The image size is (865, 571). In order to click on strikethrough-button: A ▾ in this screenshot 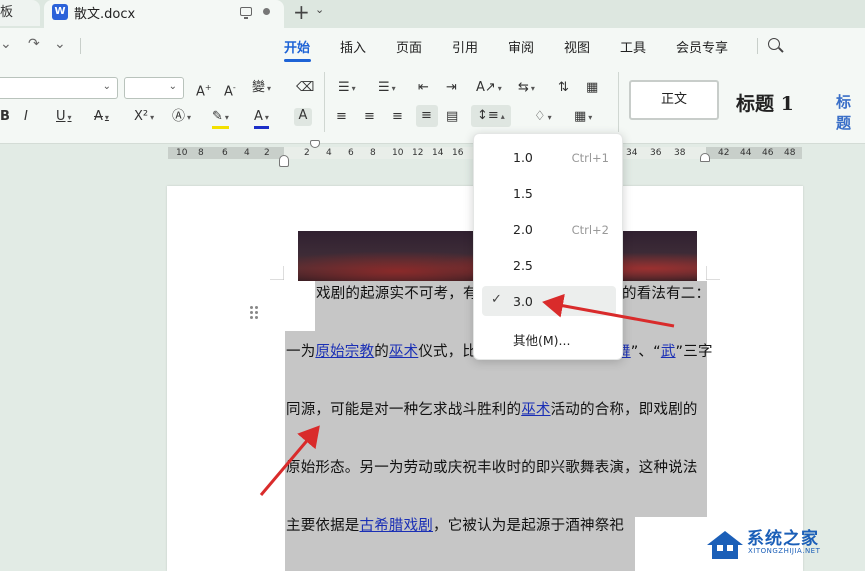, I will do `click(101, 117)`.